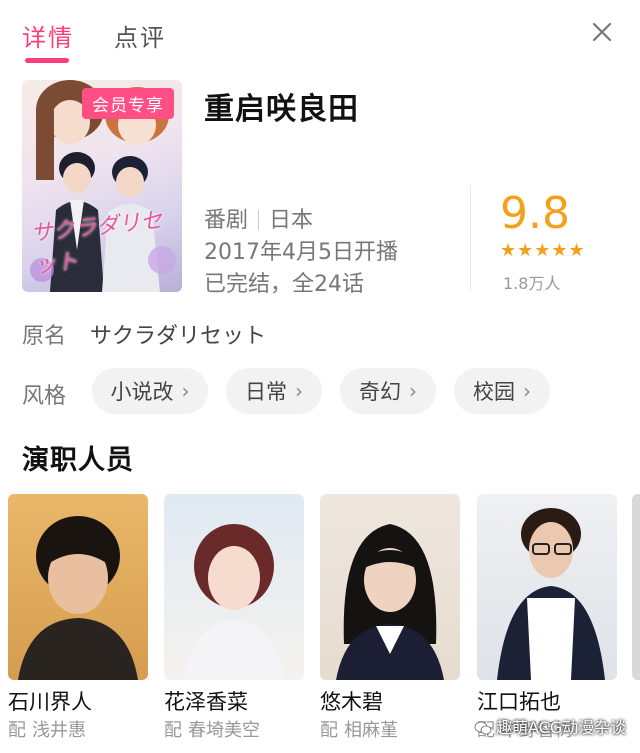  What do you see at coordinates (320, 34) in the screenshot?
I see `tab-bar: 详情 点评` at bounding box center [320, 34].